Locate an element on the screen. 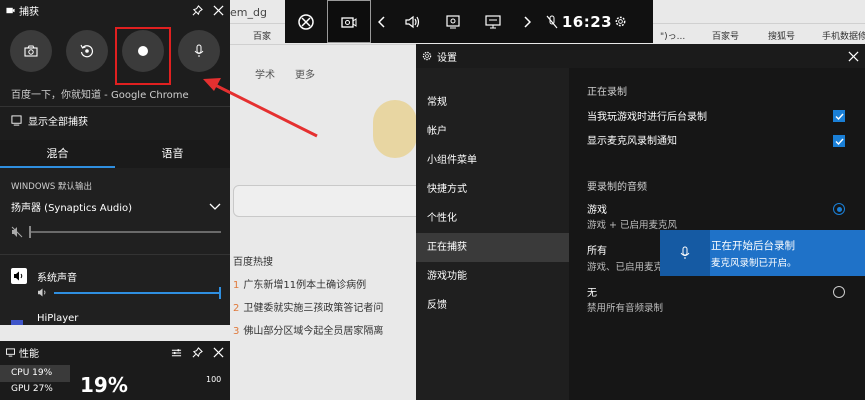  radio-dot is located at coordinates (839, 209).